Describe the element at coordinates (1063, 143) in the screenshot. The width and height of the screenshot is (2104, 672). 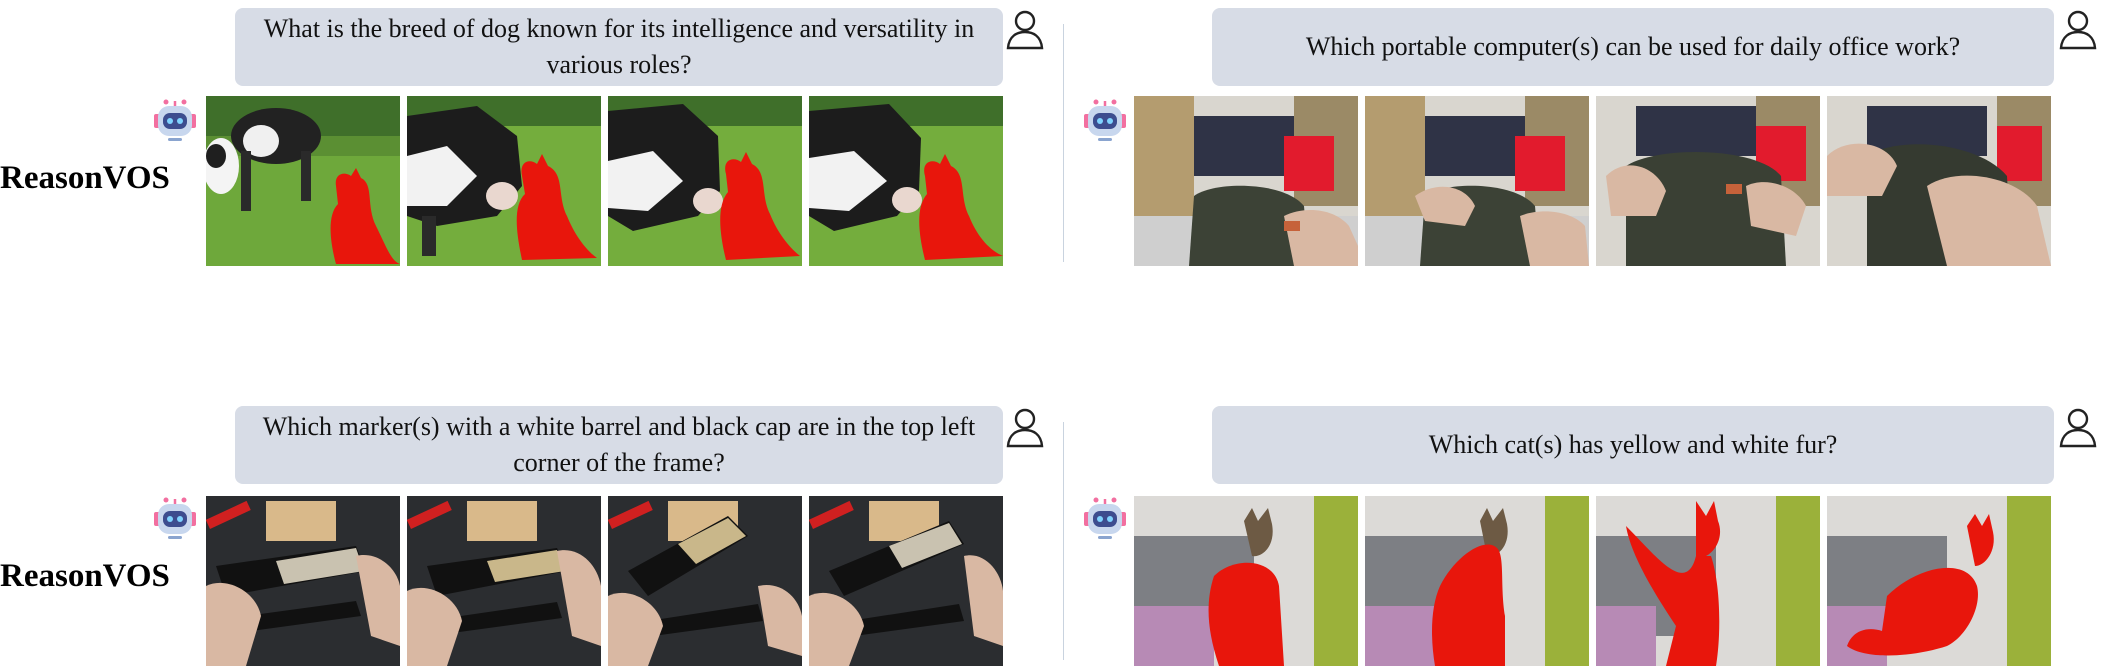
I see `divider-top` at that location.